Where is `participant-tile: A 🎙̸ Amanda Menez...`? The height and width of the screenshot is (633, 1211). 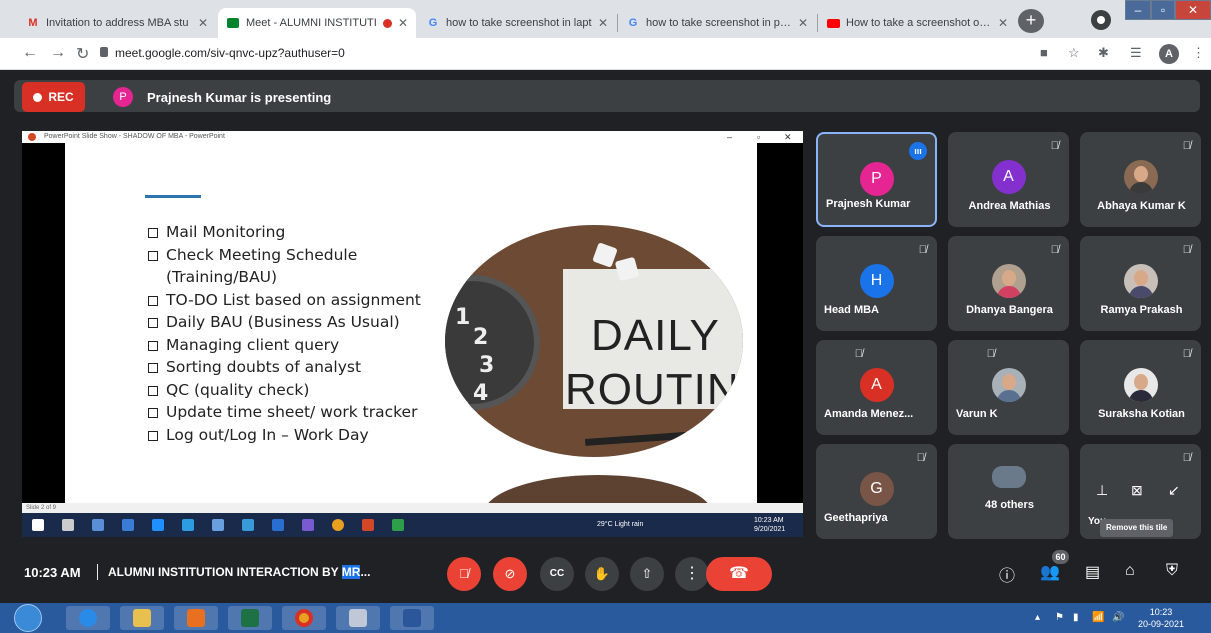
participant-tile: A 🎙̸ Amanda Menez... is located at coordinates (876, 387).